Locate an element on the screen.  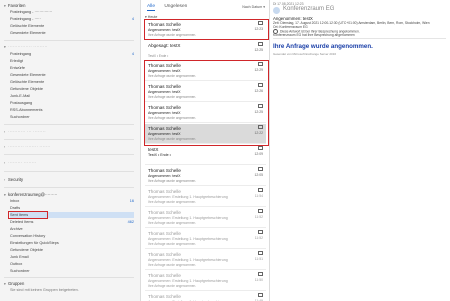
folder-suchordner-2: Suchordner is located at coordinates (72, 271).